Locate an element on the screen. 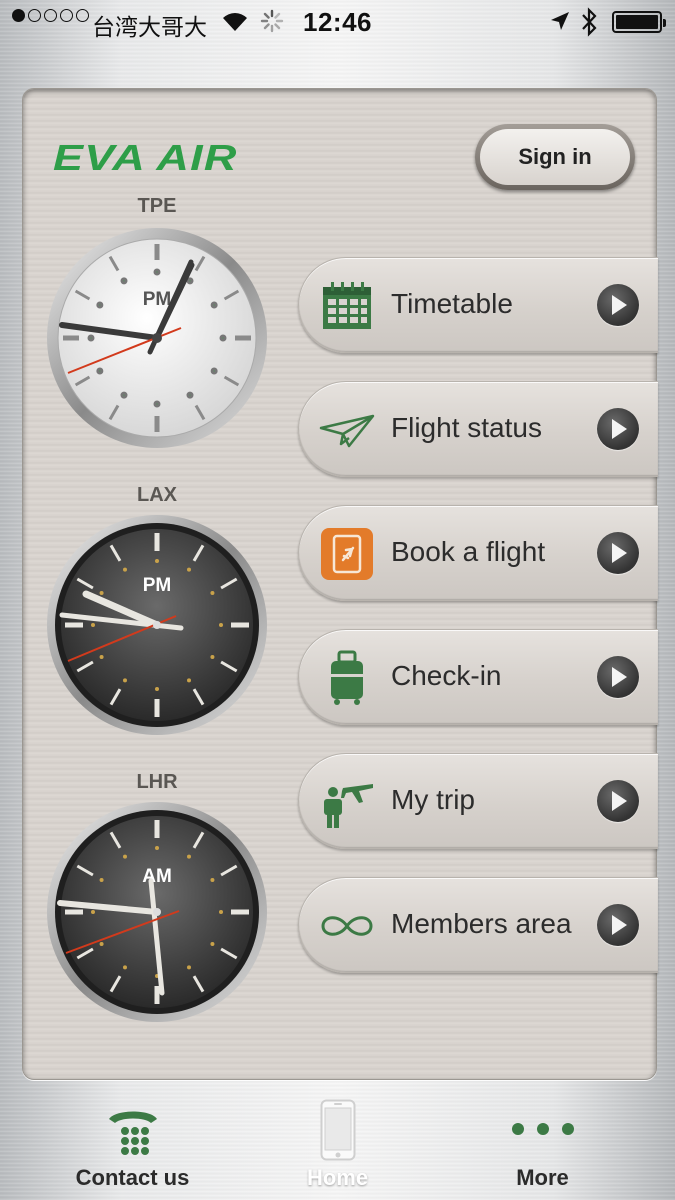  clock-city-label: LHR is located at coordinates (157, 782).